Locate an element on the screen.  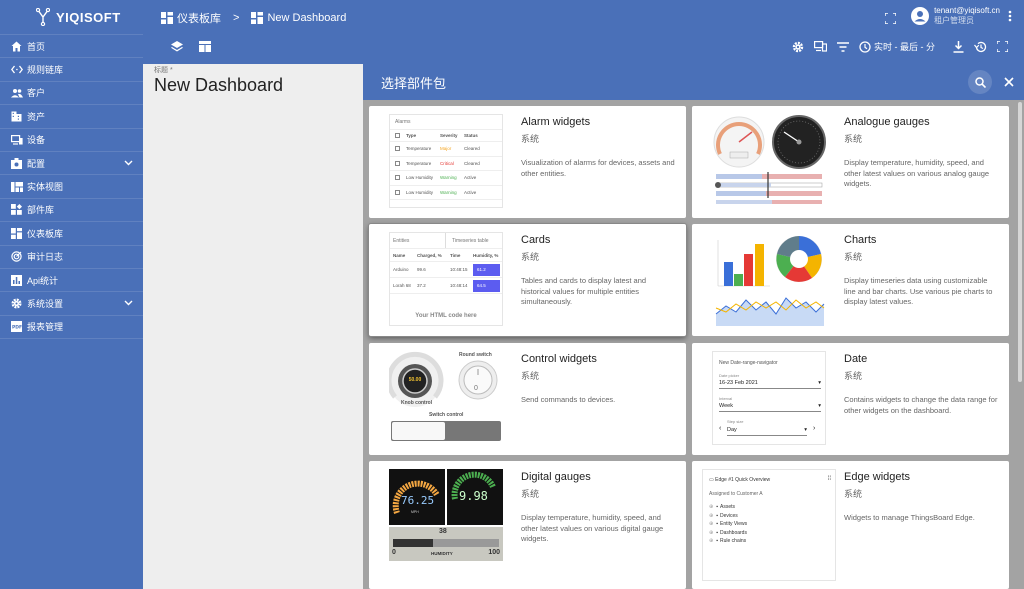
timewindow-button: 实时 - 最后 - 分 is located at coordinates (897, 46).